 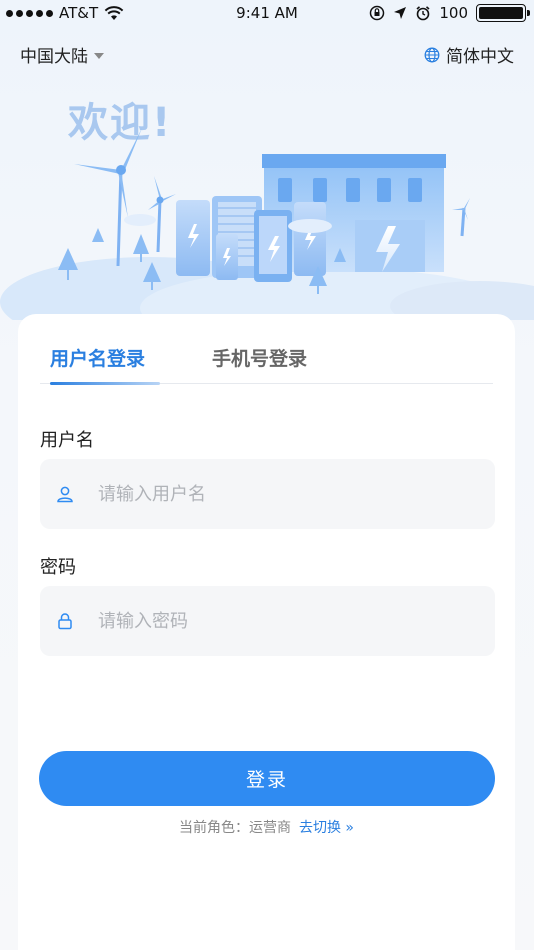 I want to click on battery-label: 100, so click(x=453, y=13).